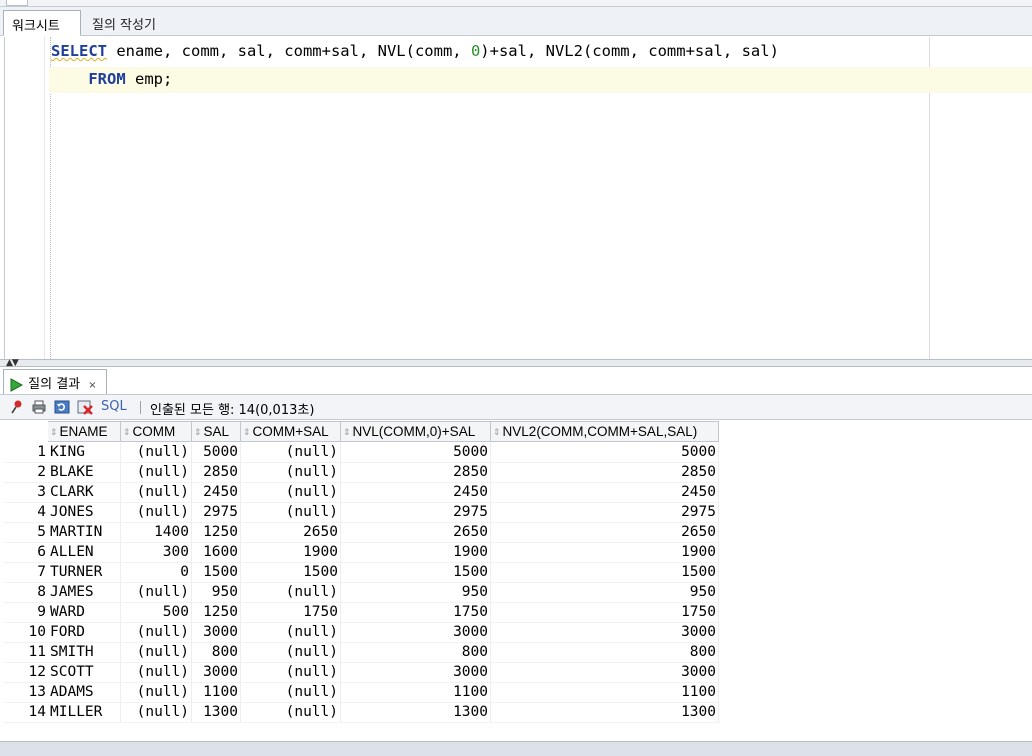  I want to click on cell-nvl2: 1300, so click(605, 713).